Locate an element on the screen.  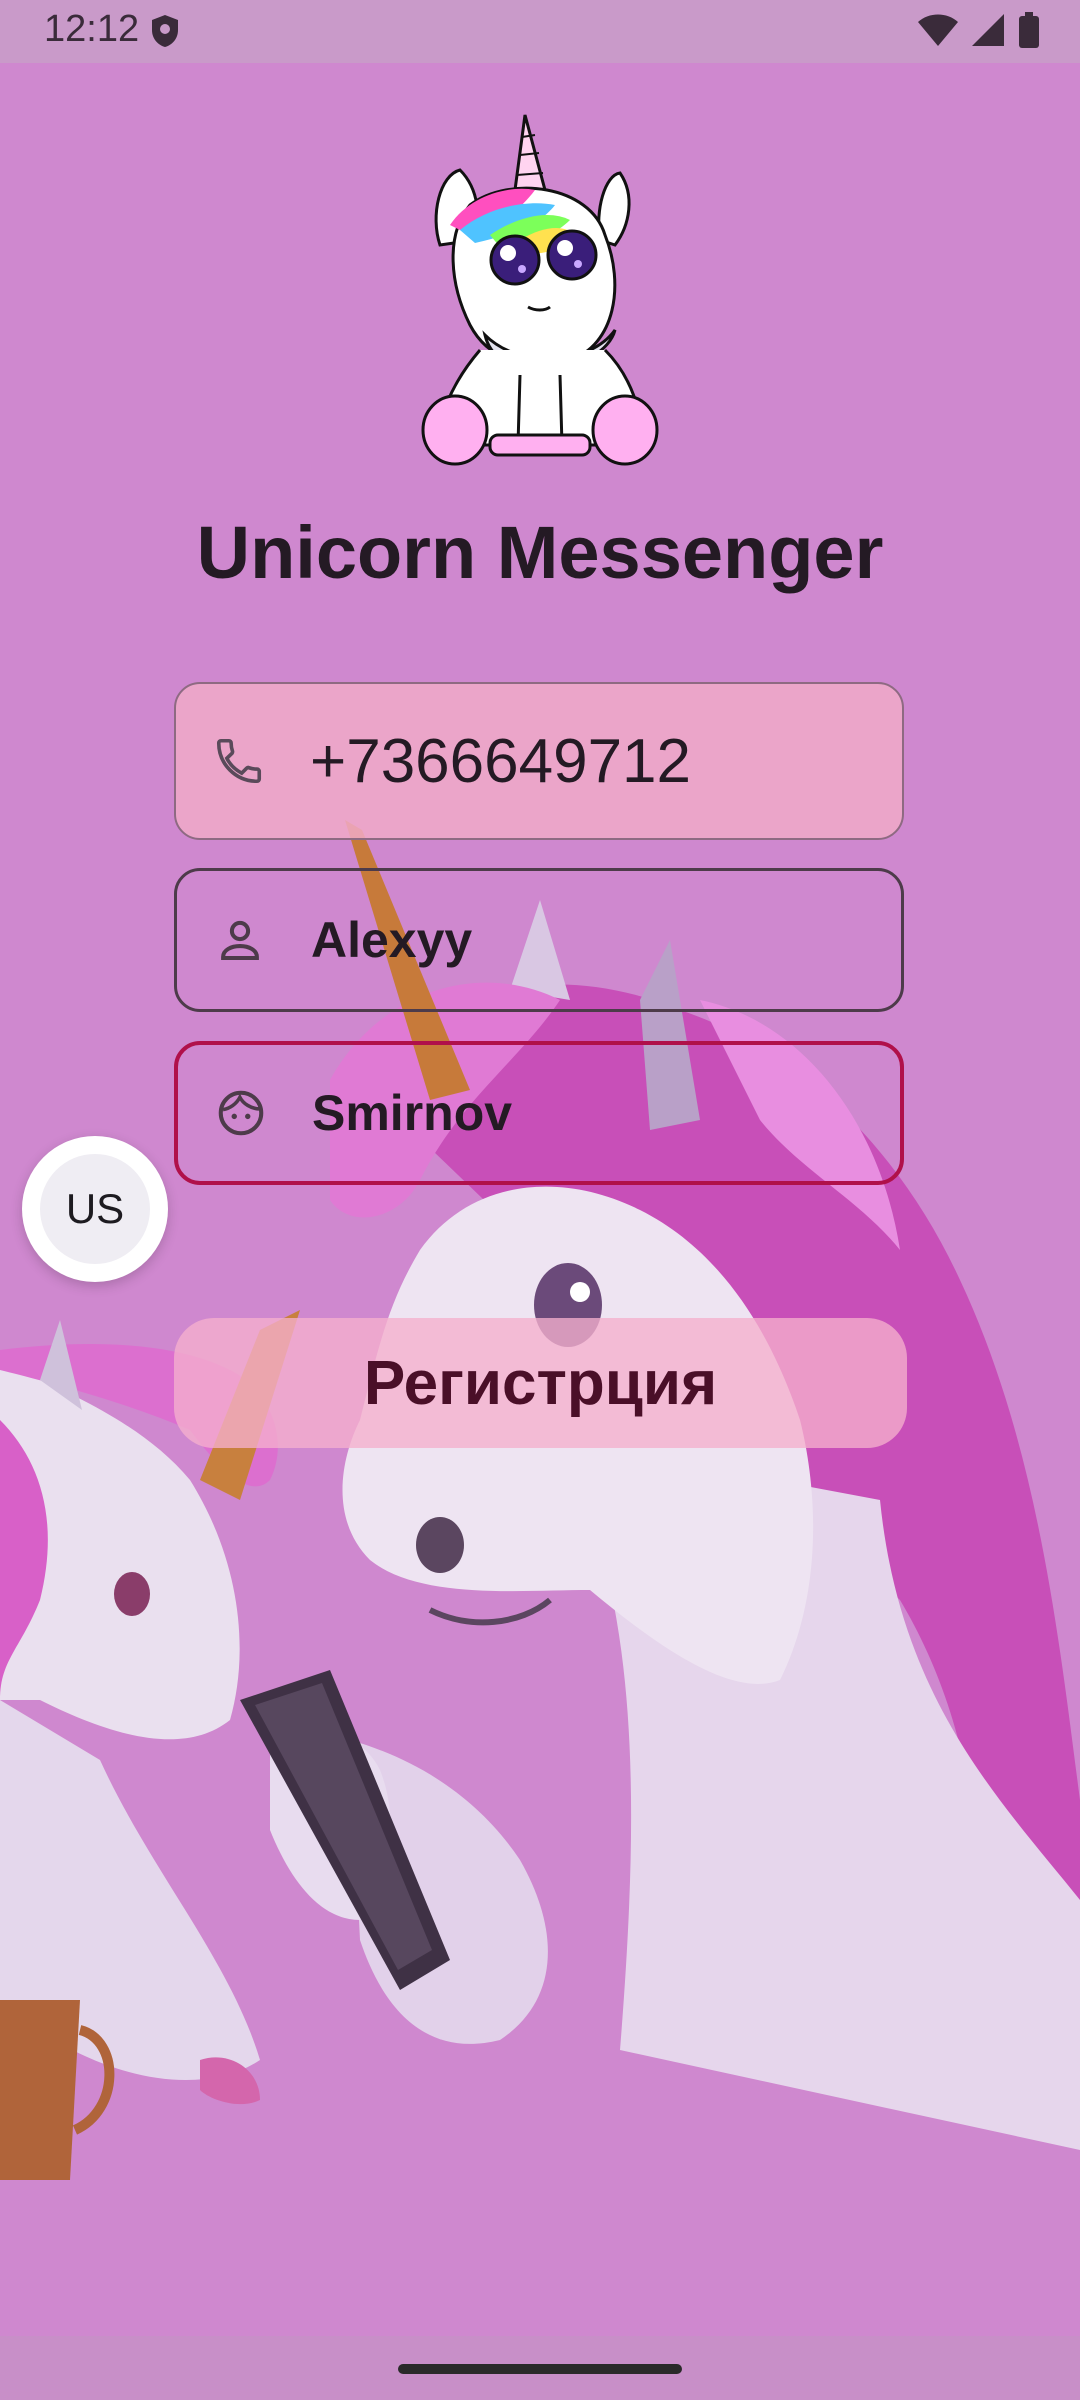
first-name-field is located at coordinates (539, 940).